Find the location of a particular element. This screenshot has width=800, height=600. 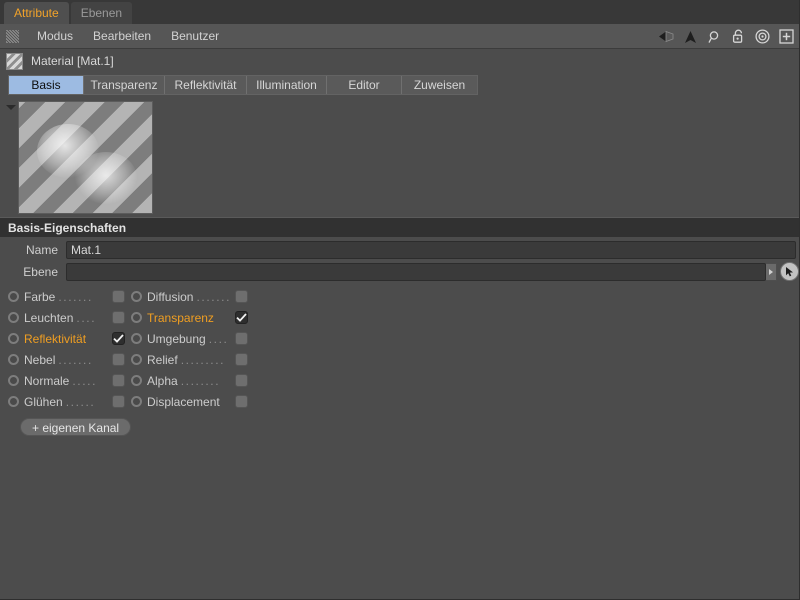

channel-row-transparenz: Transparenz is located at coordinates (192, 317).